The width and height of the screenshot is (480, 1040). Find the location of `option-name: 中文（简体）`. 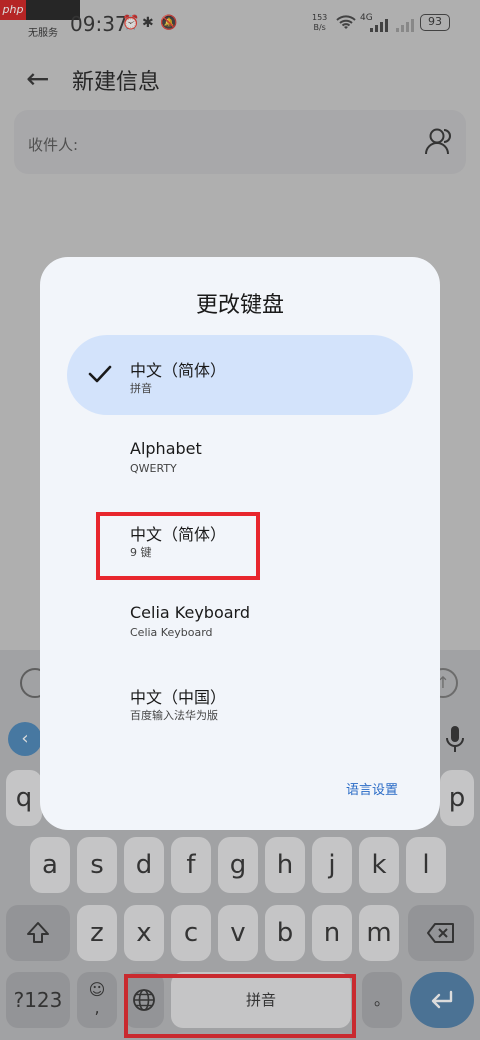

option-name: 中文（简体） is located at coordinates (178, 370).